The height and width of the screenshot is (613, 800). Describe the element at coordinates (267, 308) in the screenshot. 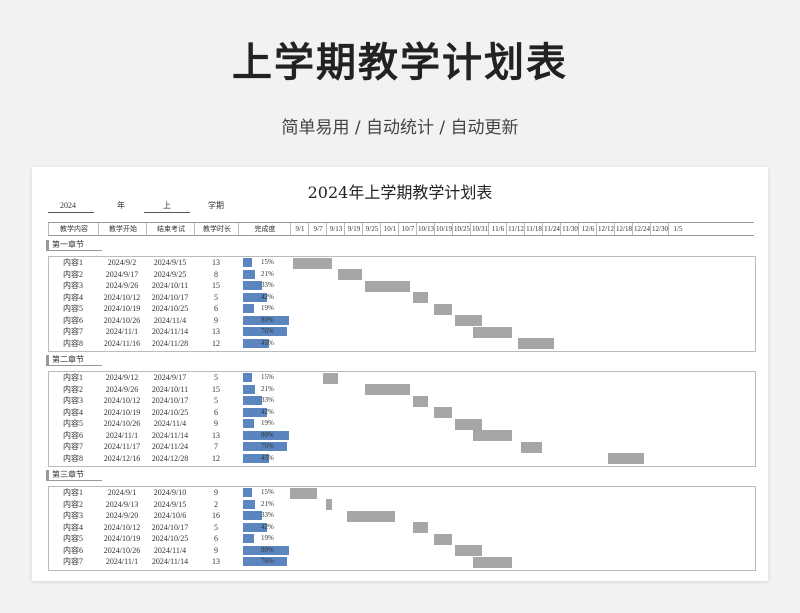

I see `progress-label: 19%` at that location.